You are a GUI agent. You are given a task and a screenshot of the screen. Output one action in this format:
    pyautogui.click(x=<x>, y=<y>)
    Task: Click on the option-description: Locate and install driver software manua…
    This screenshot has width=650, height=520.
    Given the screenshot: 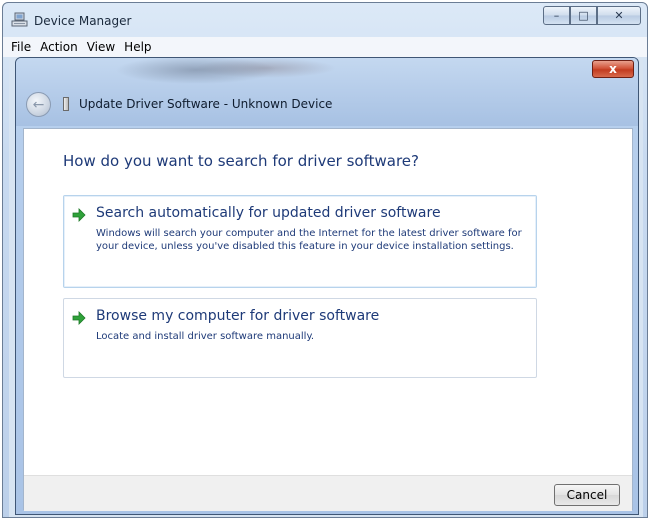 What is the action you would take?
    pyautogui.click(x=205, y=336)
    